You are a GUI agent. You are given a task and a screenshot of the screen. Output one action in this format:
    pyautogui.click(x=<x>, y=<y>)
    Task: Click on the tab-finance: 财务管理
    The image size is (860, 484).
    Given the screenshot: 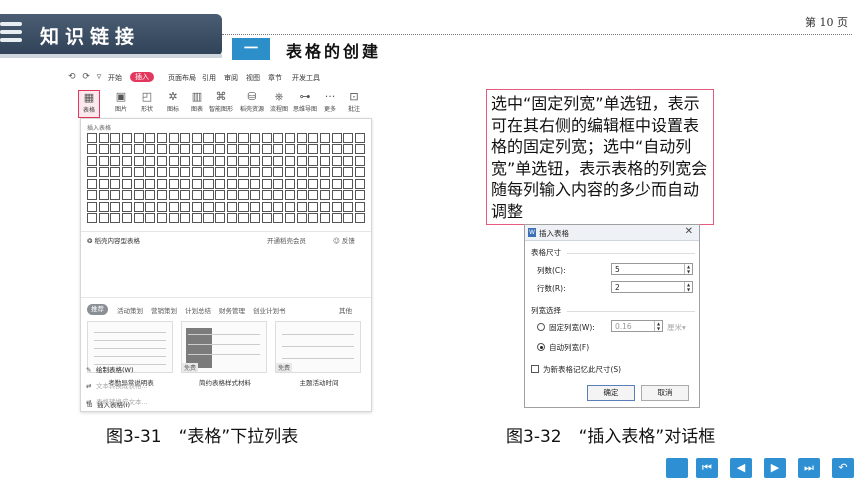 What is the action you would take?
    pyautogui.click(x=232, y=310)
    